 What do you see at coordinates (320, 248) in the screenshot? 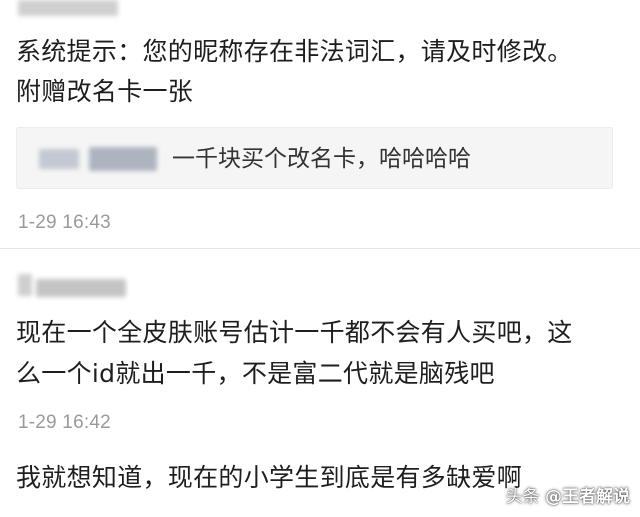
I see `divider` at bounding box center [320, 248].